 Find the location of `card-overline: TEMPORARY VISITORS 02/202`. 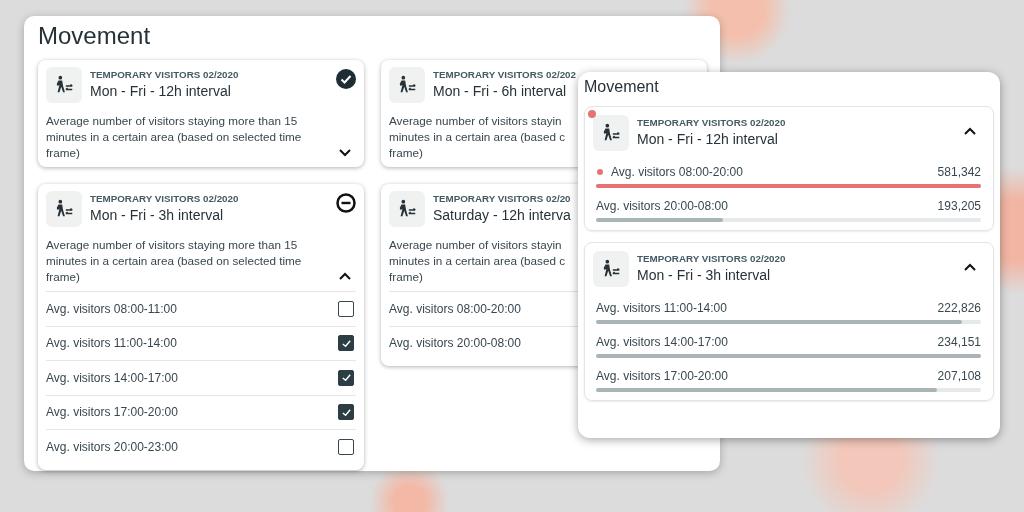

card-overline: TEMPORARY VISITORS 02/202 is located at coordinates (504, 74).